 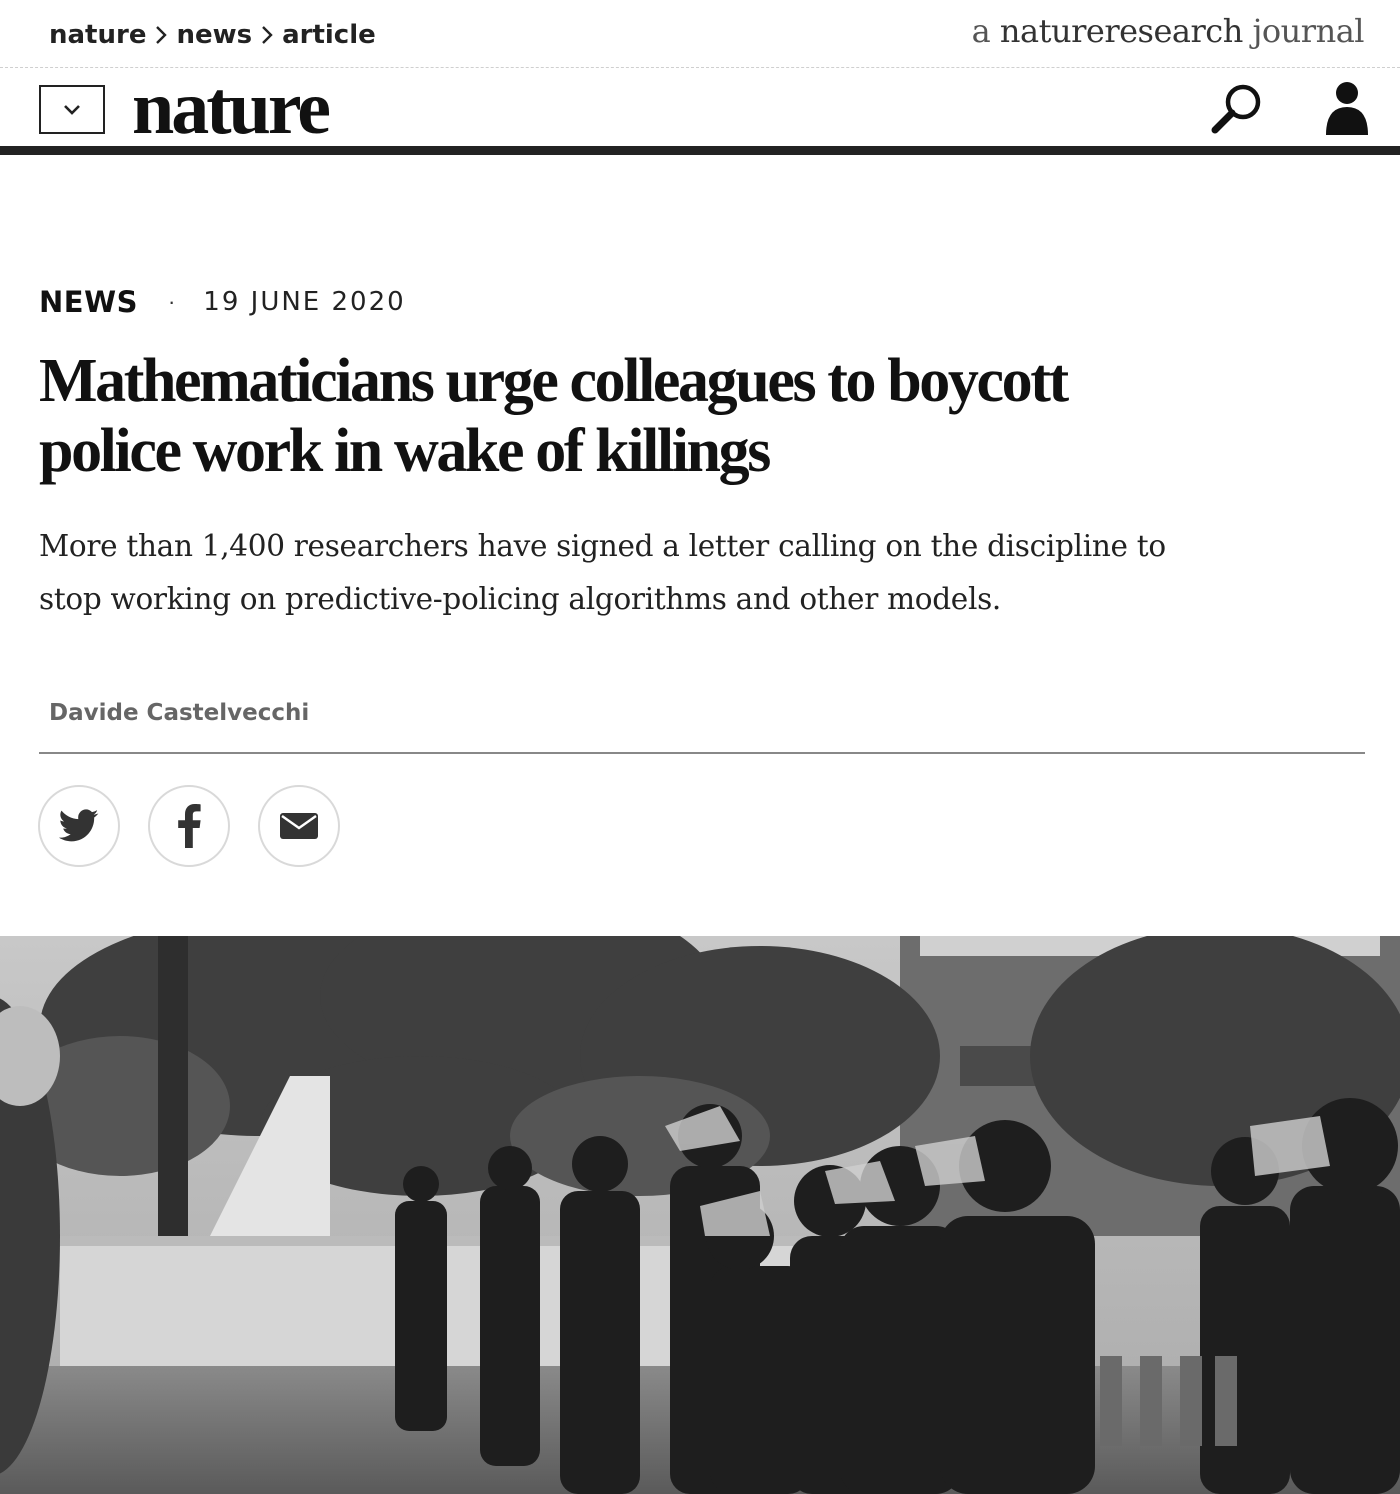 What do you see at coordinates (1308, 31) in the screenshot?
I see `tagline-suffix: journal` at bounding box center [1308, 31].